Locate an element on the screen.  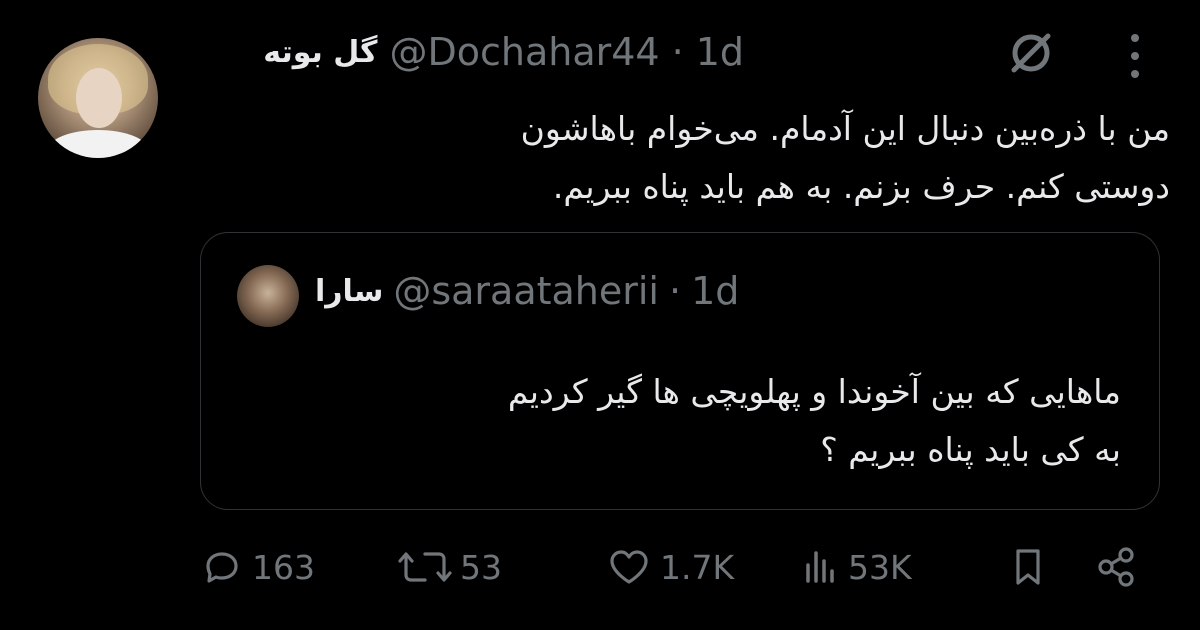
author-avatar is located at coordinates (98, 98).